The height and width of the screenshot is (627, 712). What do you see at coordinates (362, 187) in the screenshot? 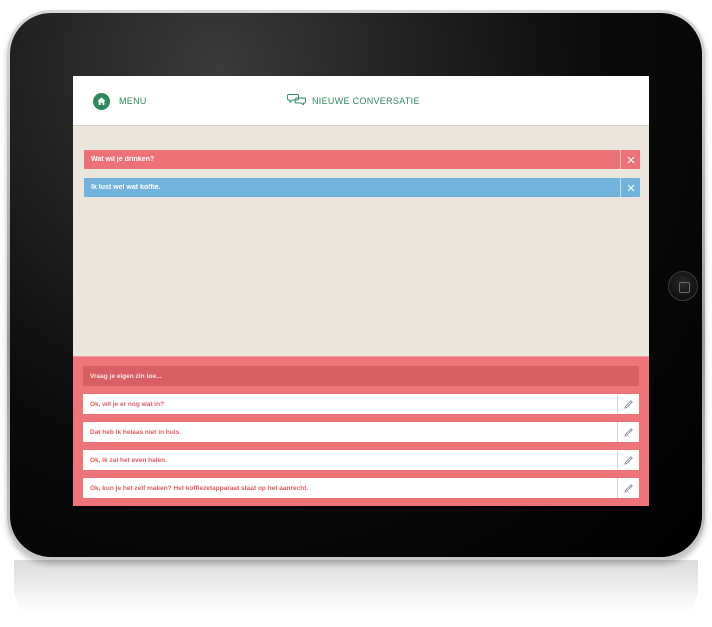
I see `message-bubble-answer: Ik lust wel wat koffie.` at bounding box center [362, 187].